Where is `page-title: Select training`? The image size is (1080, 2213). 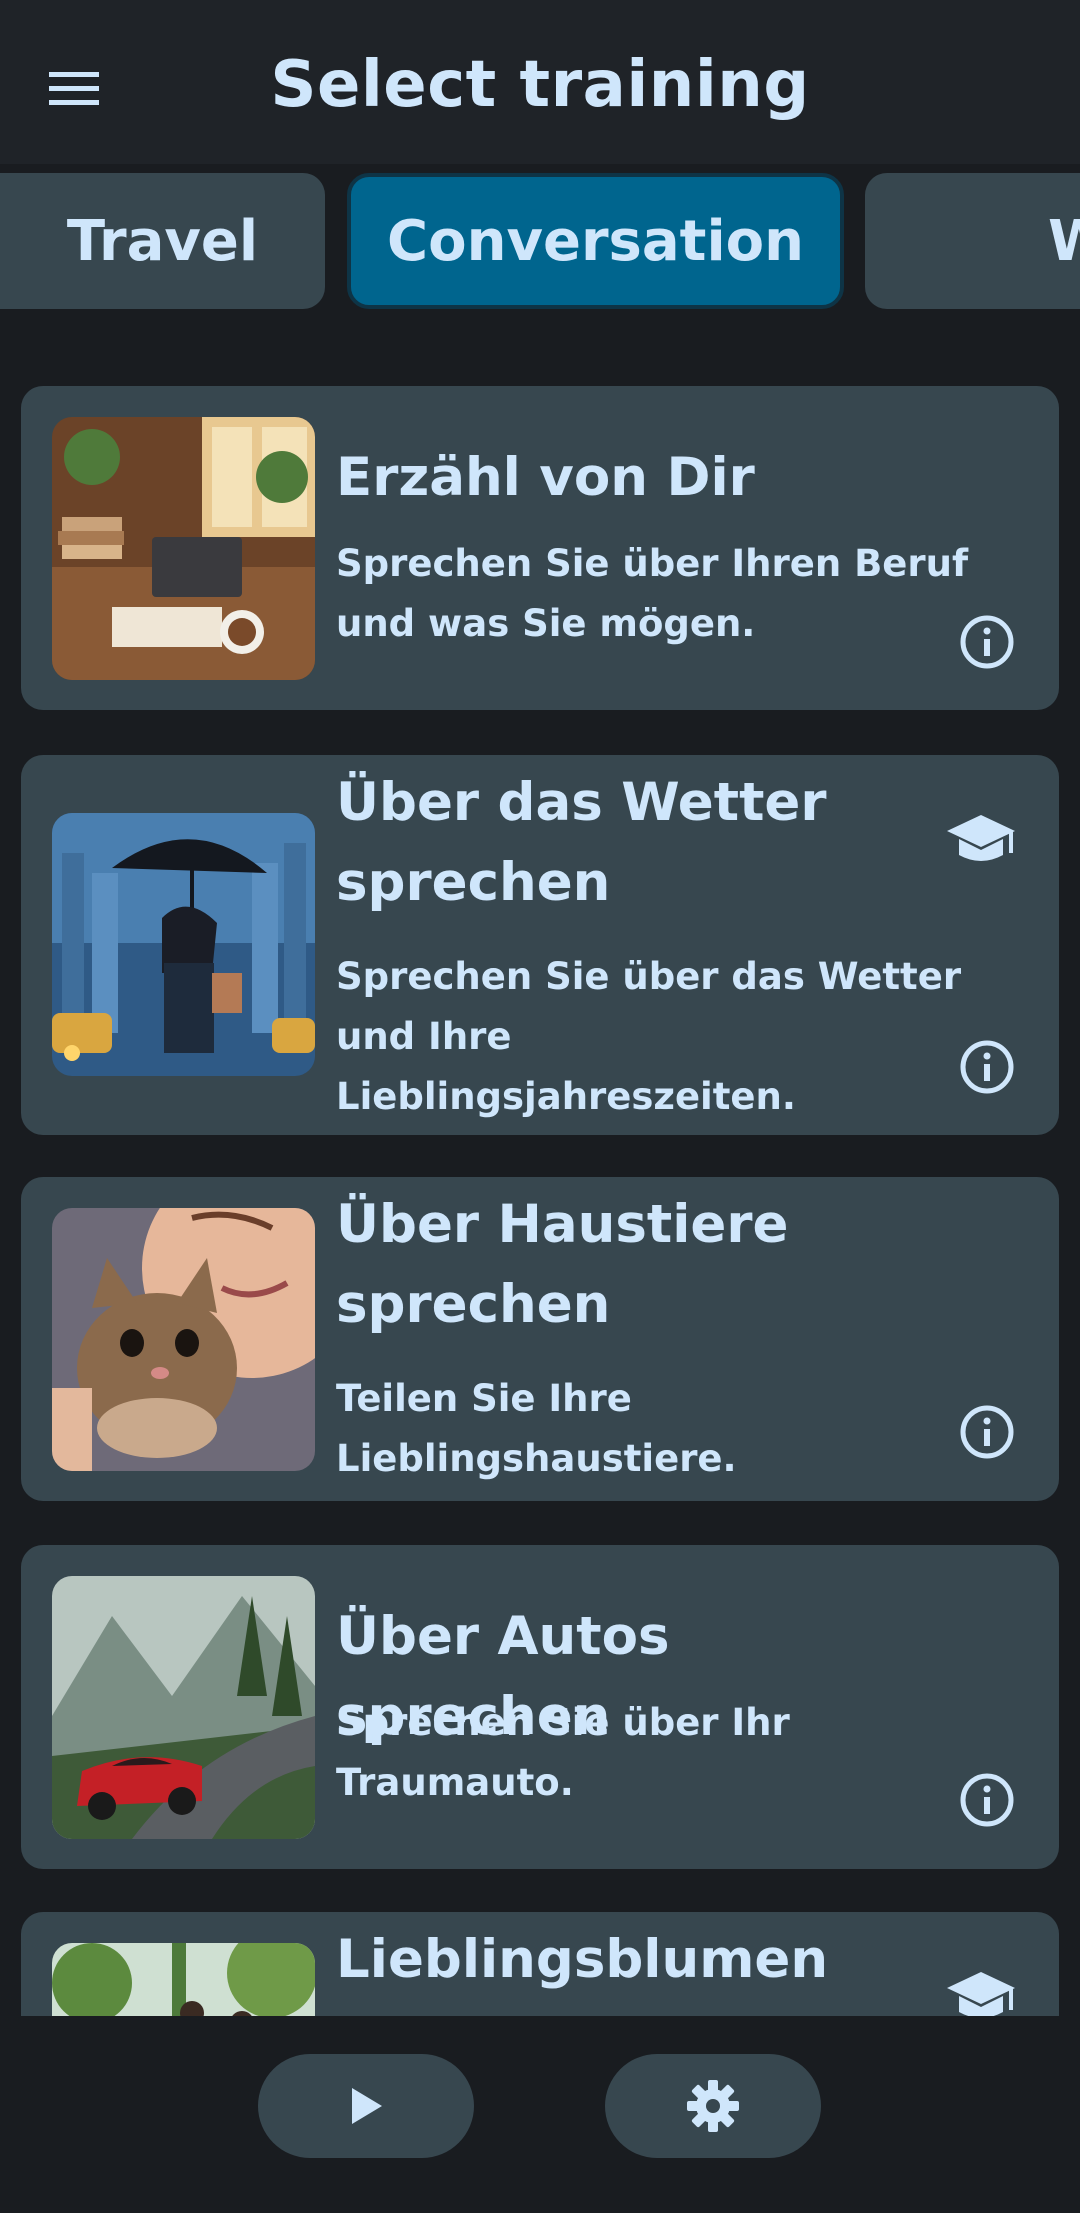 page-title: Select training is located at coordinates (540, 85).